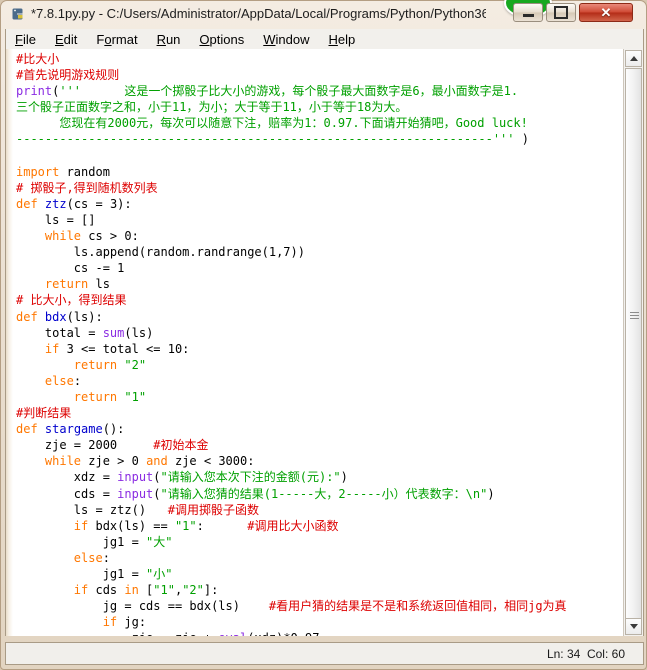  What do you see at coordinates (606, 12) in the screenshot?
I see `close-button: ✕` at bounding box center [606, 12].